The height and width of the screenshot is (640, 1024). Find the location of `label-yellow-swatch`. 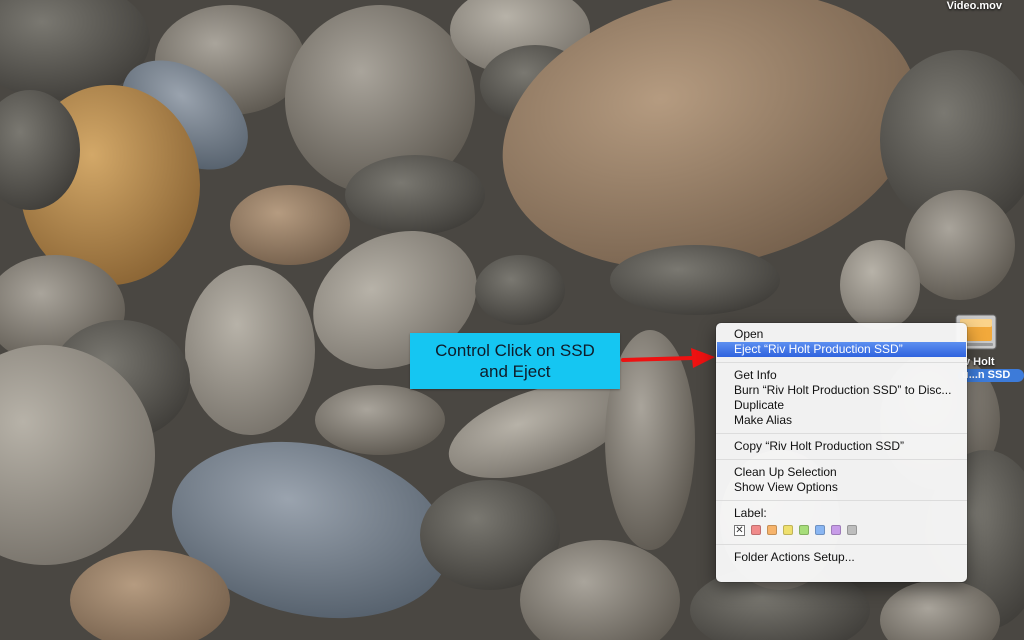

label-yellow-swatch is located at coordinates (788, 530).